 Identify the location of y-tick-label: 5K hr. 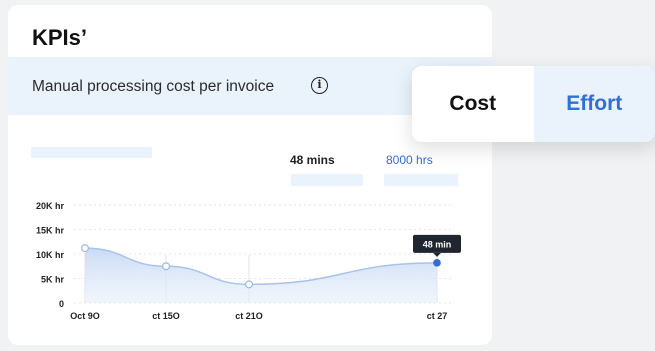
(53, 280).